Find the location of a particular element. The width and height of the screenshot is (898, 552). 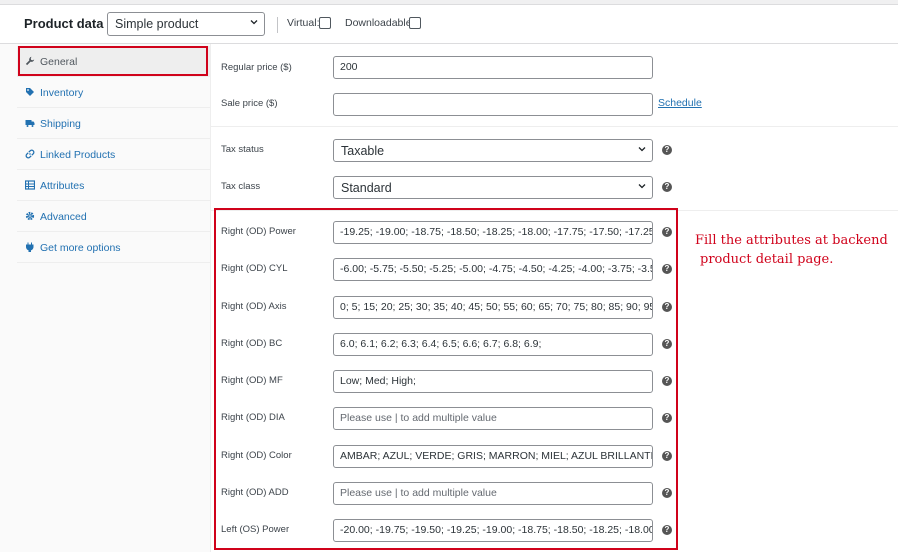

plugin-icon is located at coordinates (30, 247).